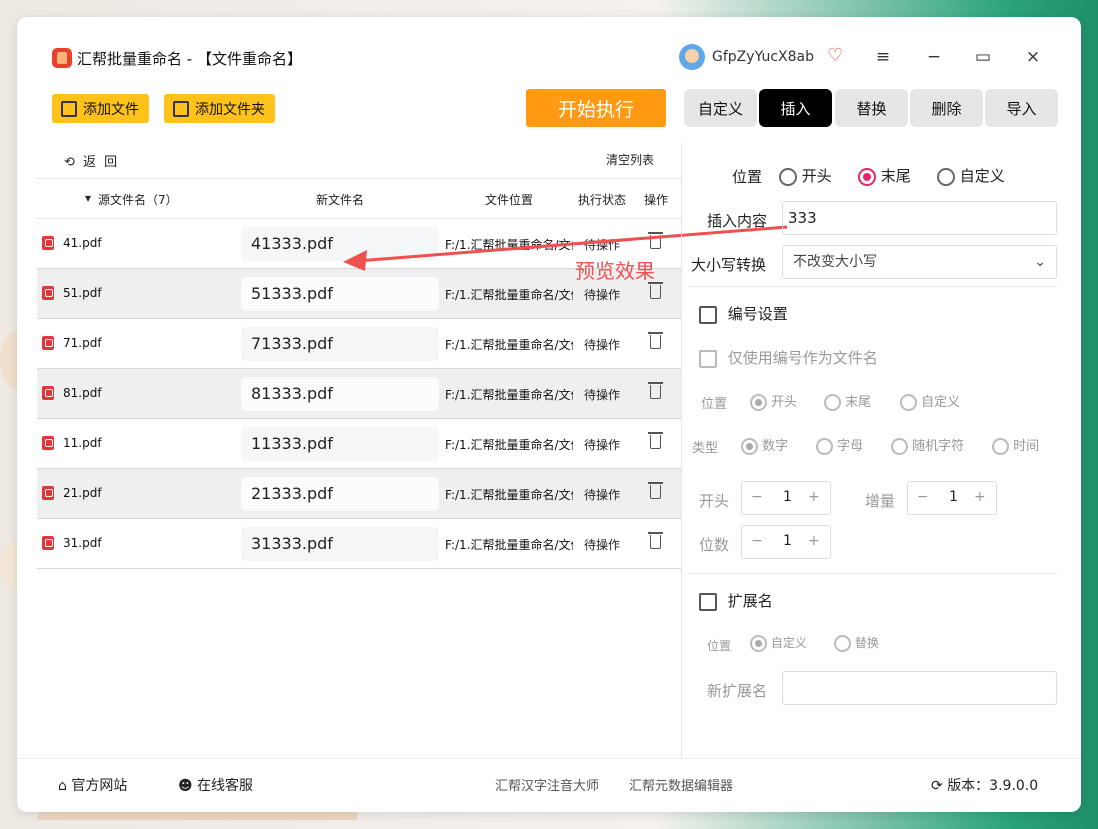 This screenshot has width=1098, height=829. I want to click on link-metadata: 汇帮元数据编辑器, so click(681, 784).